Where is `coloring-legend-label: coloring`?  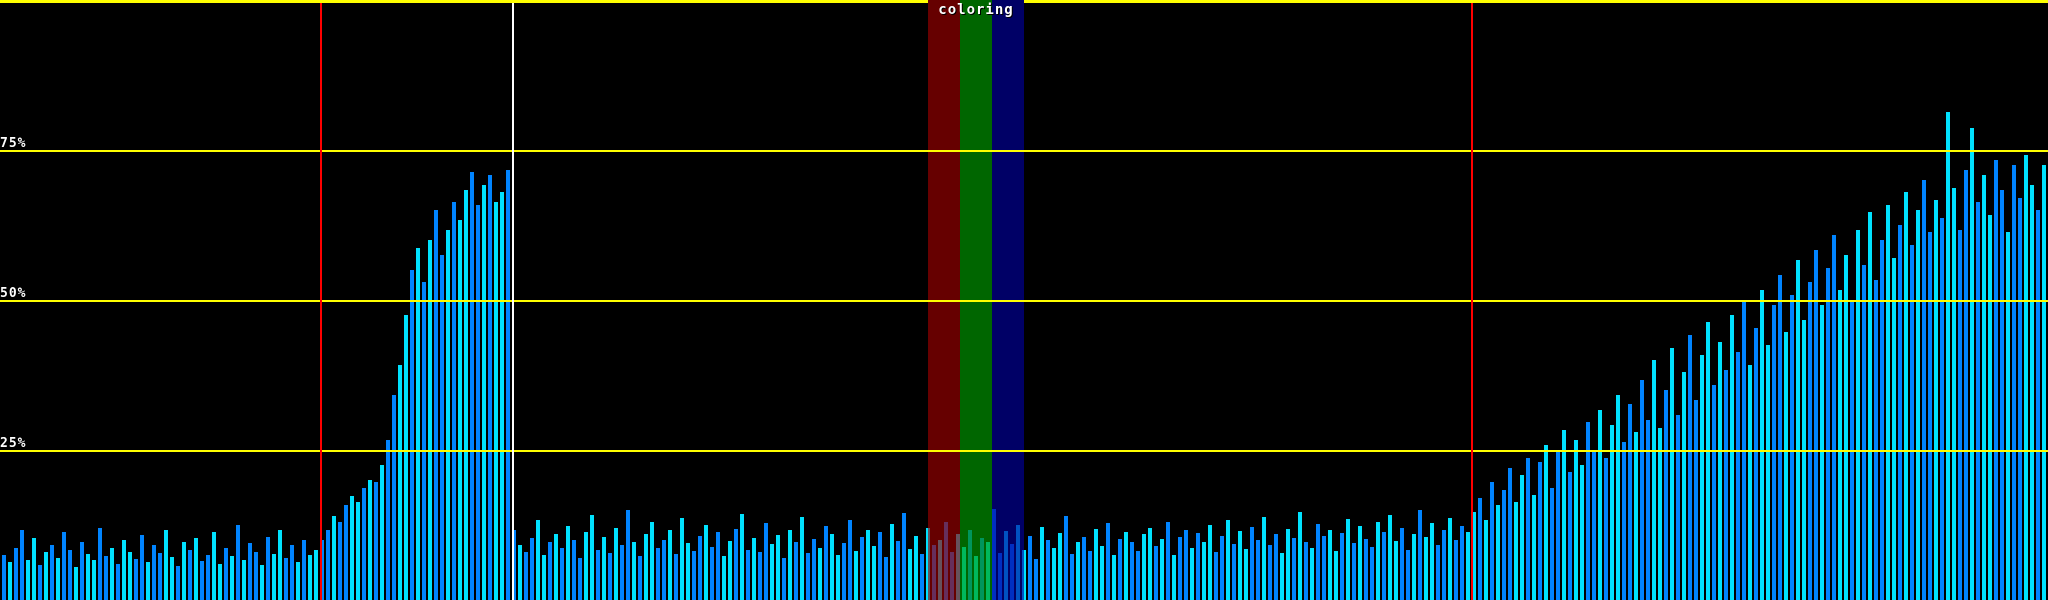
coloring-legend-label: coloring is located at coordinates (976, 10).